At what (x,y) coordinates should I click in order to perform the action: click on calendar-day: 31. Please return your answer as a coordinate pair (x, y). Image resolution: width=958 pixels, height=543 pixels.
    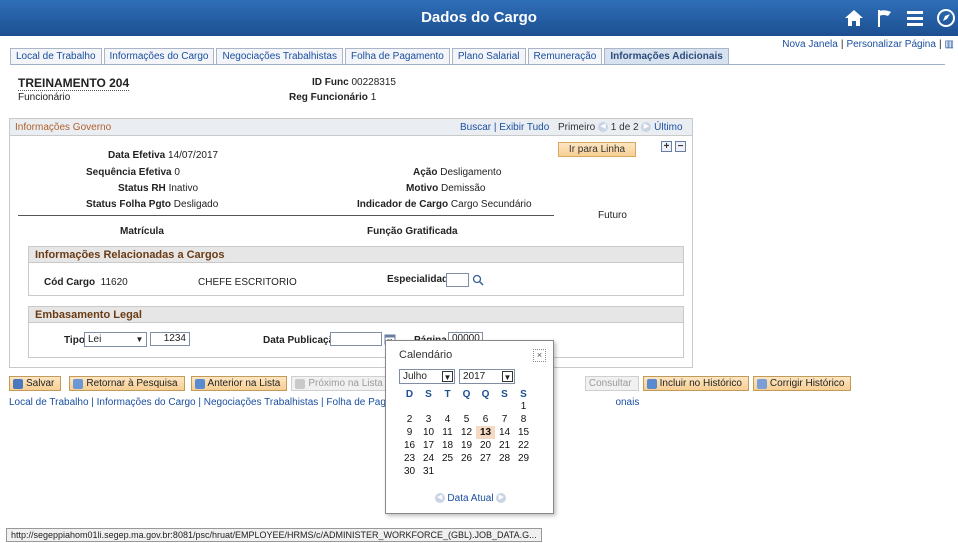
    Looking at the image, I should click on (428, 471).